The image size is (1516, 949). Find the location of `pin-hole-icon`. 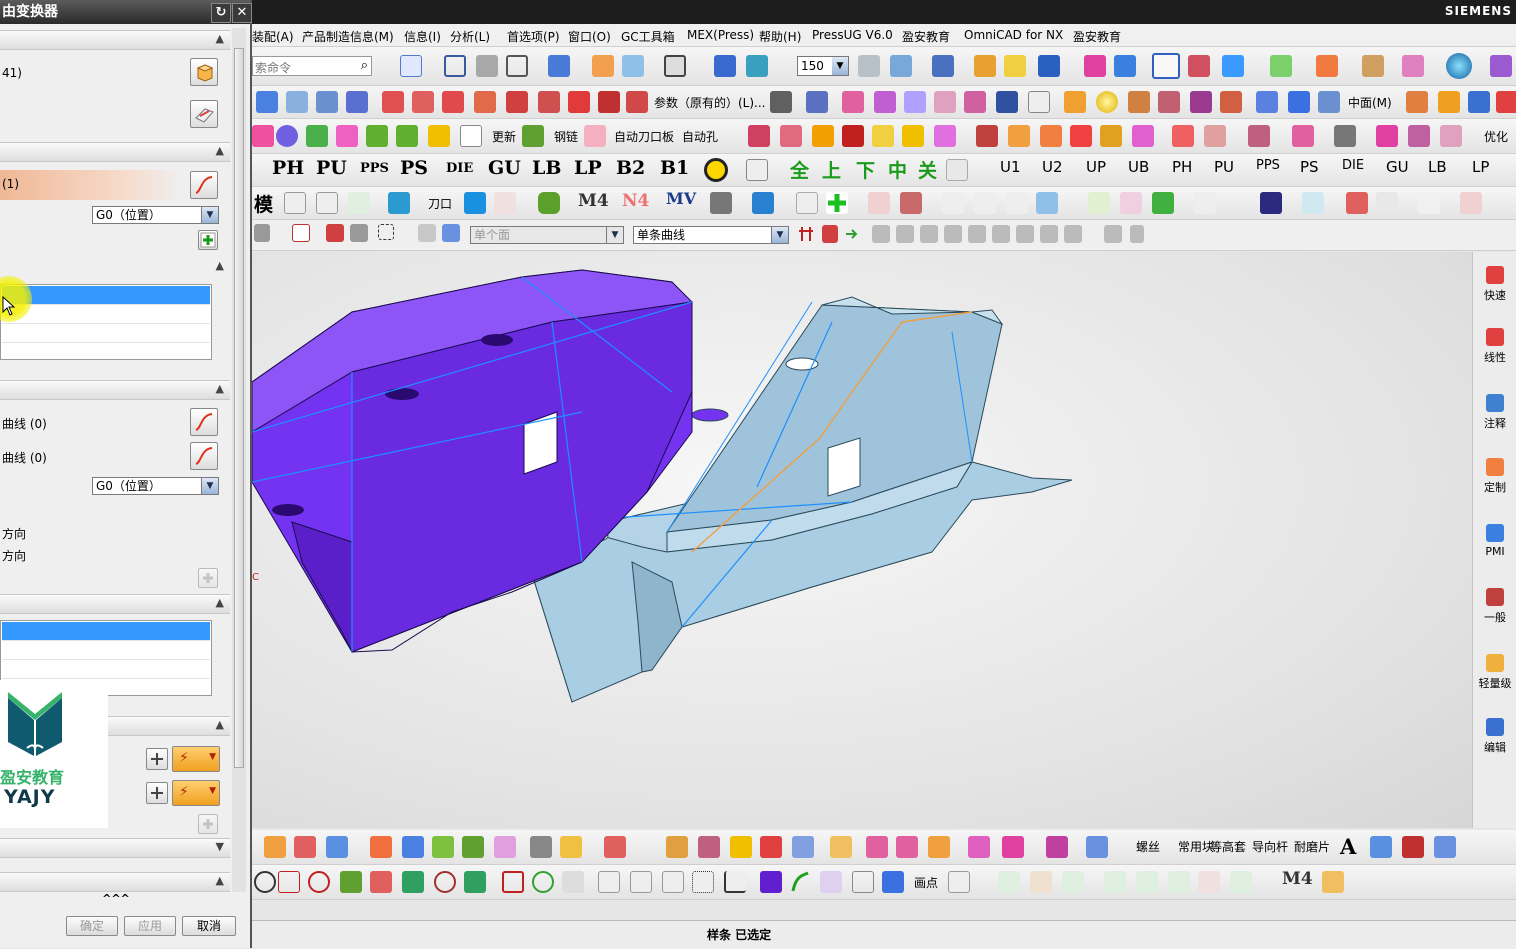

pin-hole-icon is located at coordinates (1471, 203).